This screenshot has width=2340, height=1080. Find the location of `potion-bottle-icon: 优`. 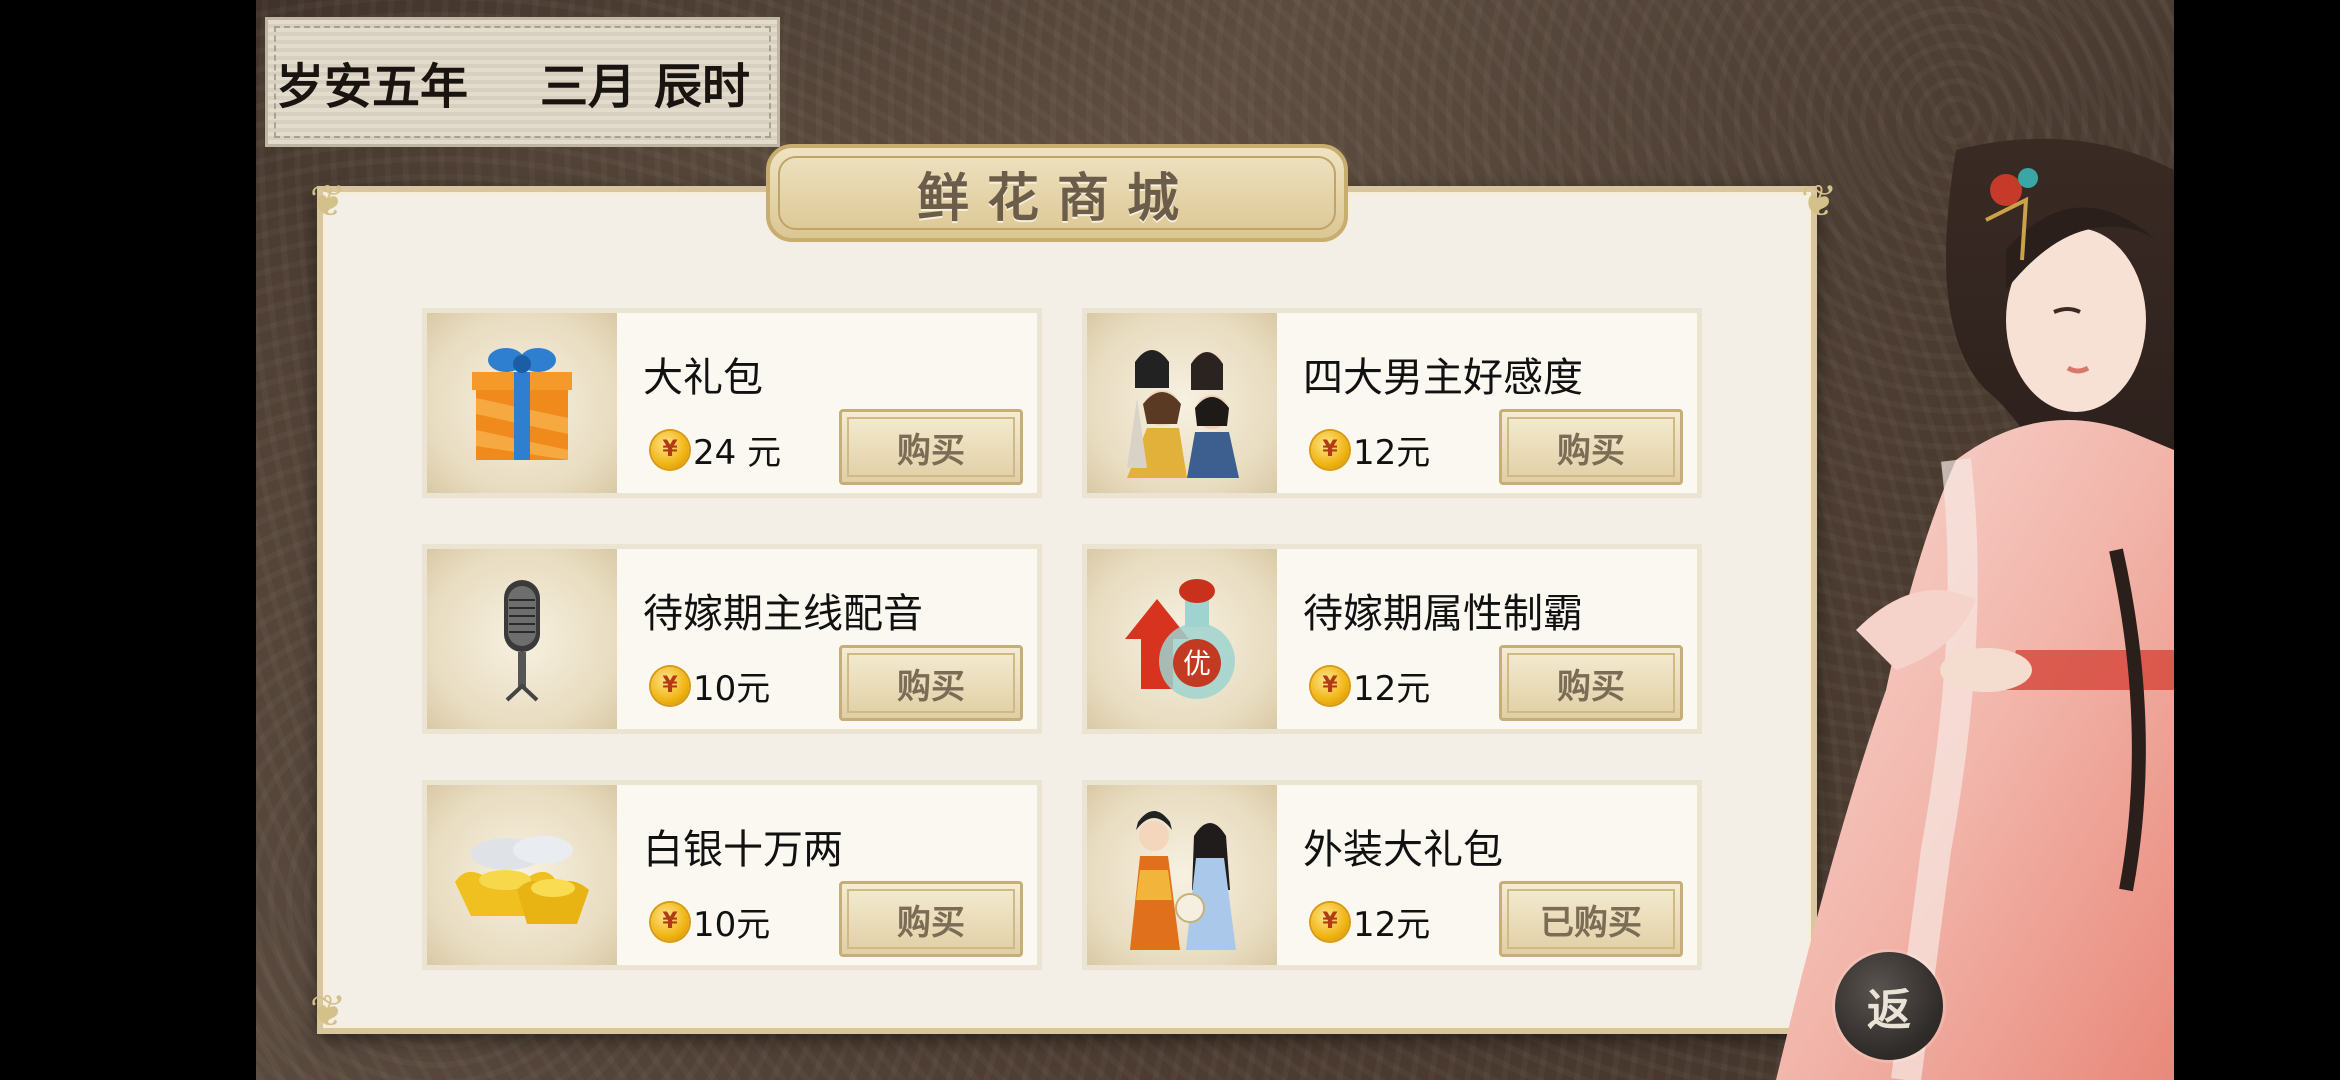

potion-bottle-icon: 优 is located at coordinates (1182, 639).